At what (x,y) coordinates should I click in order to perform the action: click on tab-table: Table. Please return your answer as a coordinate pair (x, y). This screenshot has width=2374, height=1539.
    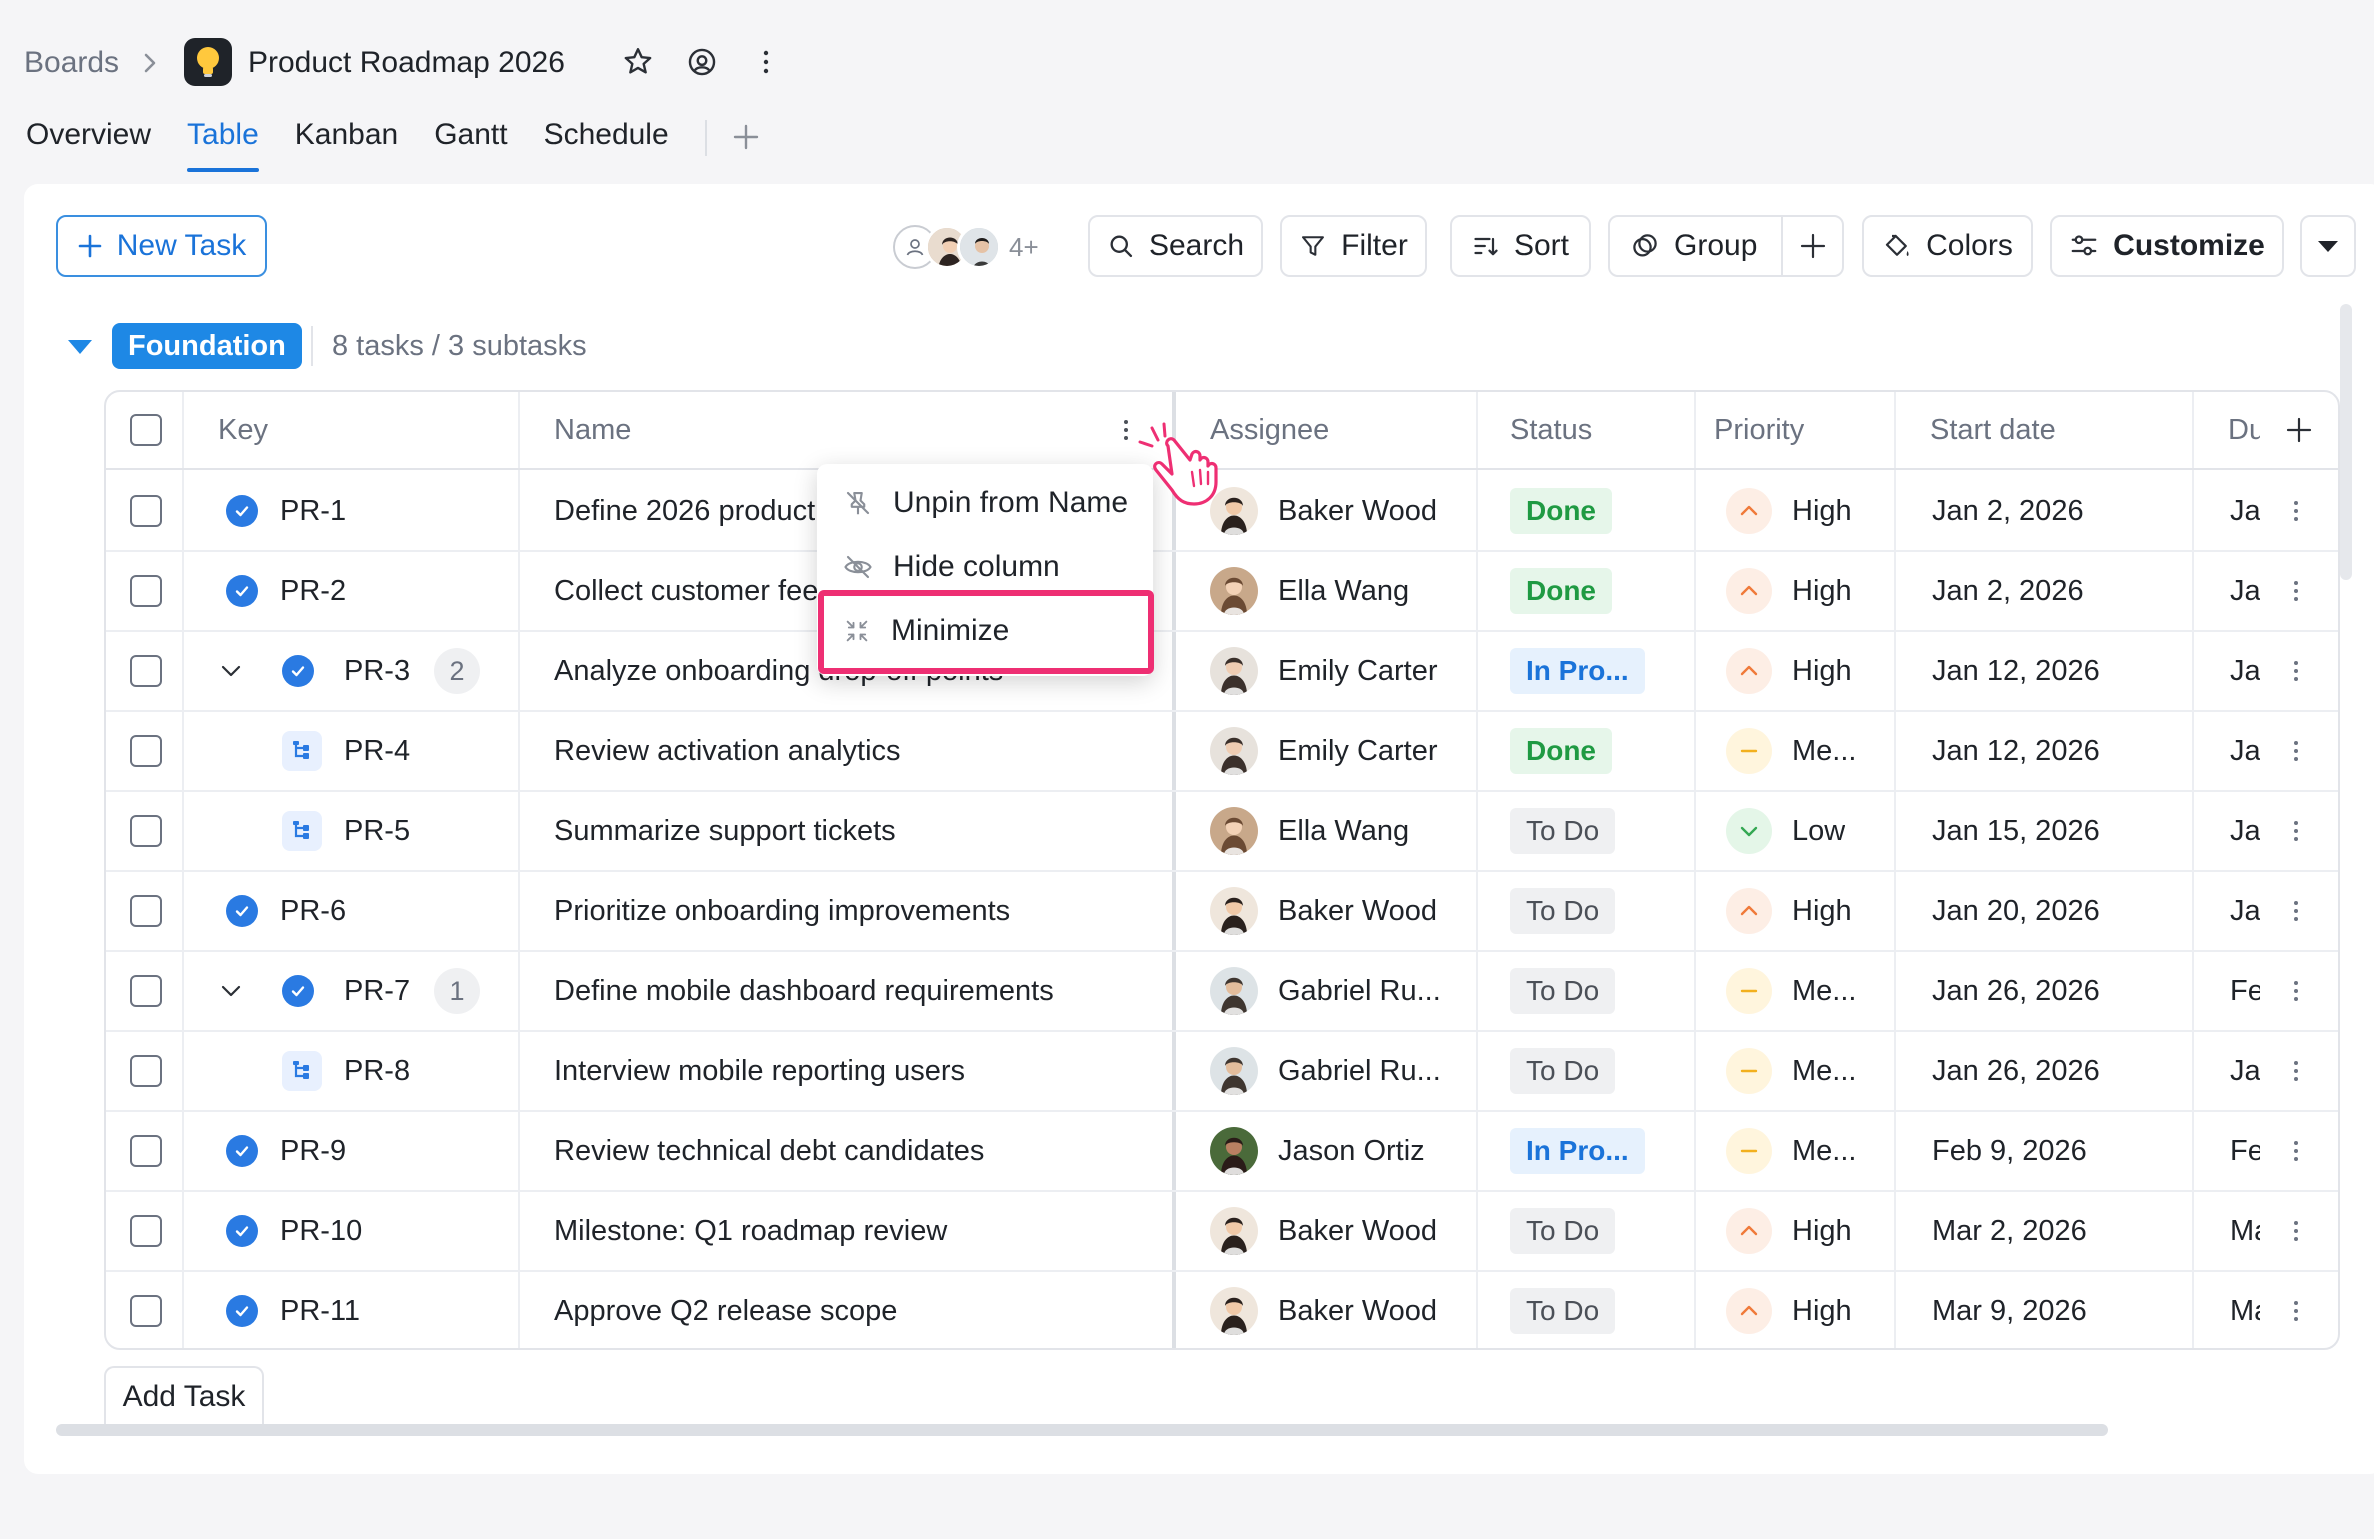
    Looking at the image, I should click on (223, 146).